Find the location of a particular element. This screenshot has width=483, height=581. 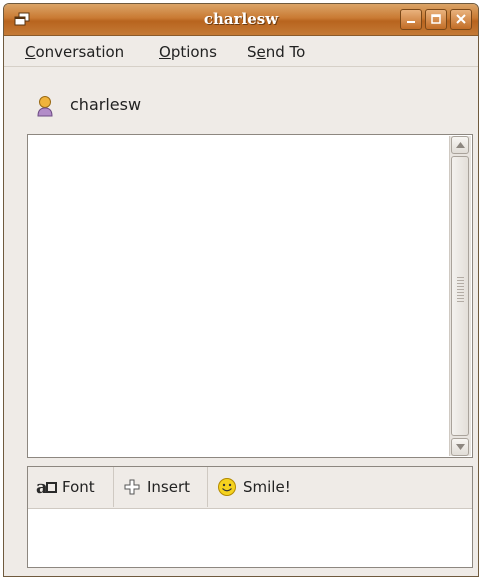

scroll-thumb is located at coordinates (460, 296).